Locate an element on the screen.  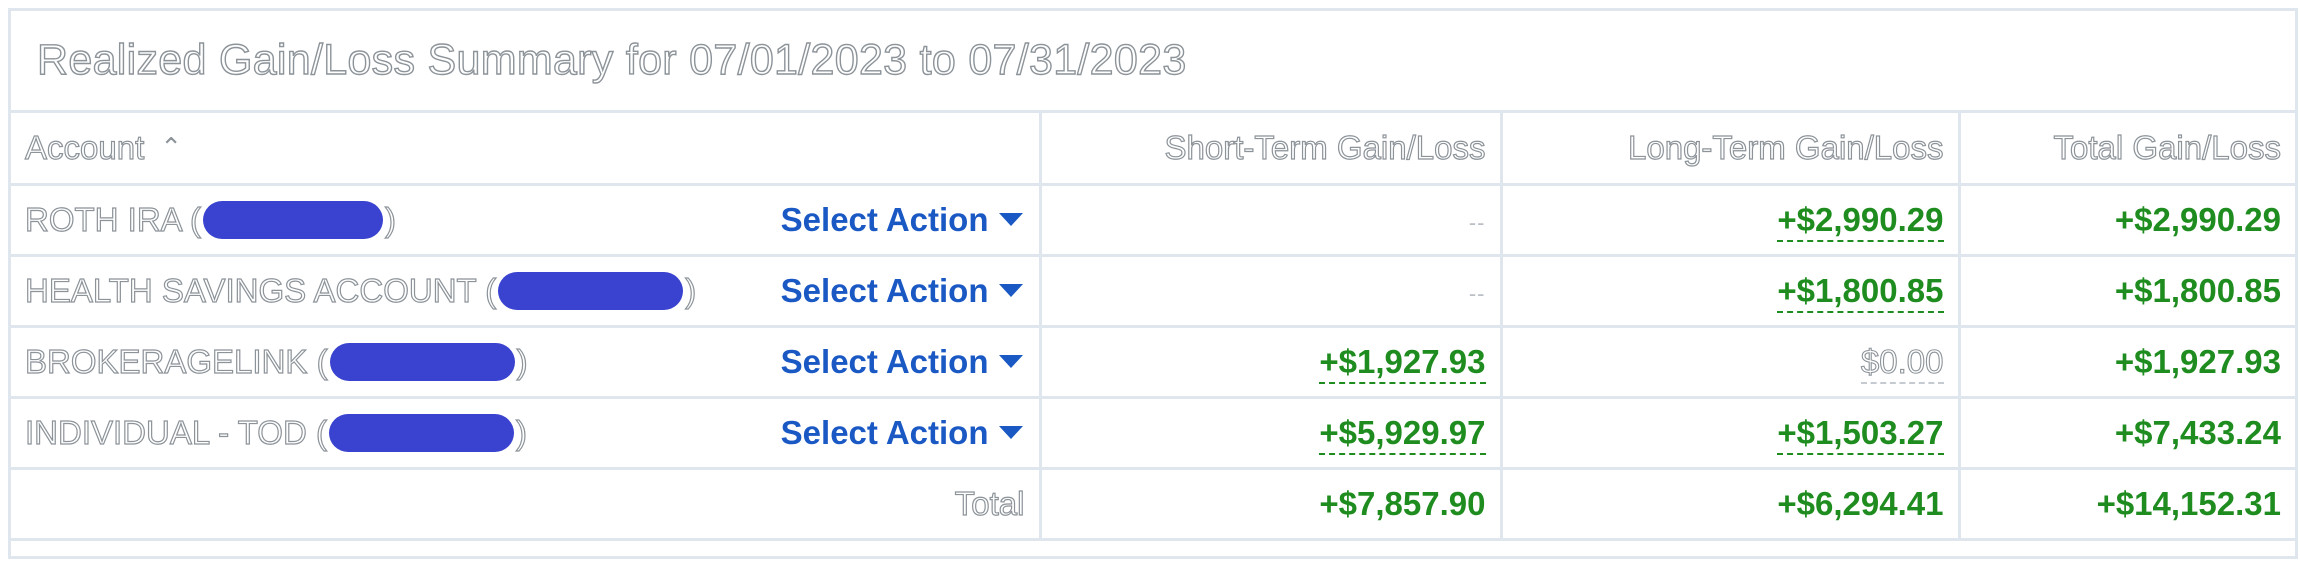
chevron-up-icon: ⌃ is located at coordinates (171, 147).